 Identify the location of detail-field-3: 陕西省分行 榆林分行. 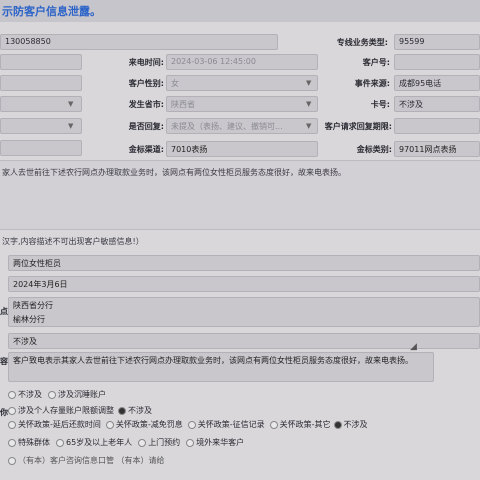
(244, 312).